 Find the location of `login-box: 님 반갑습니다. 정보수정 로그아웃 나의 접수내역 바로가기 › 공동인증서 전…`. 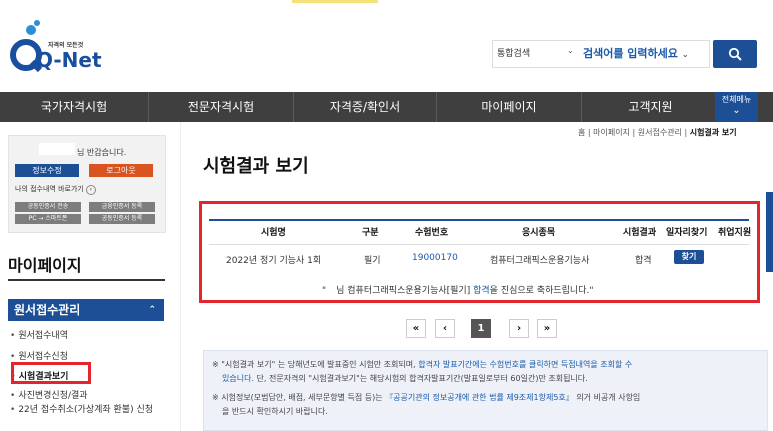

login-box: 님 반갑습니다. 정보수정 로그아웃 나의 접수내역 바로가기 › 공동인증서 전… is located at coordinates (87, 184).